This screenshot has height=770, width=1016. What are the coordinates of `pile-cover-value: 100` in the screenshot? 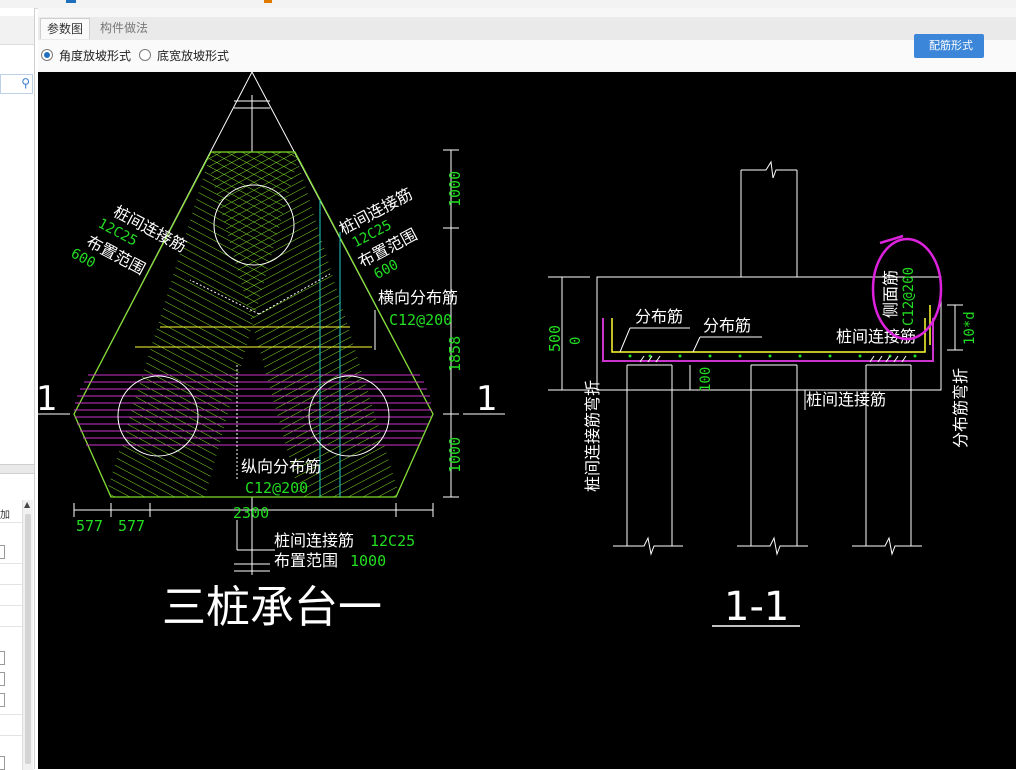 It's located at (706, 379).